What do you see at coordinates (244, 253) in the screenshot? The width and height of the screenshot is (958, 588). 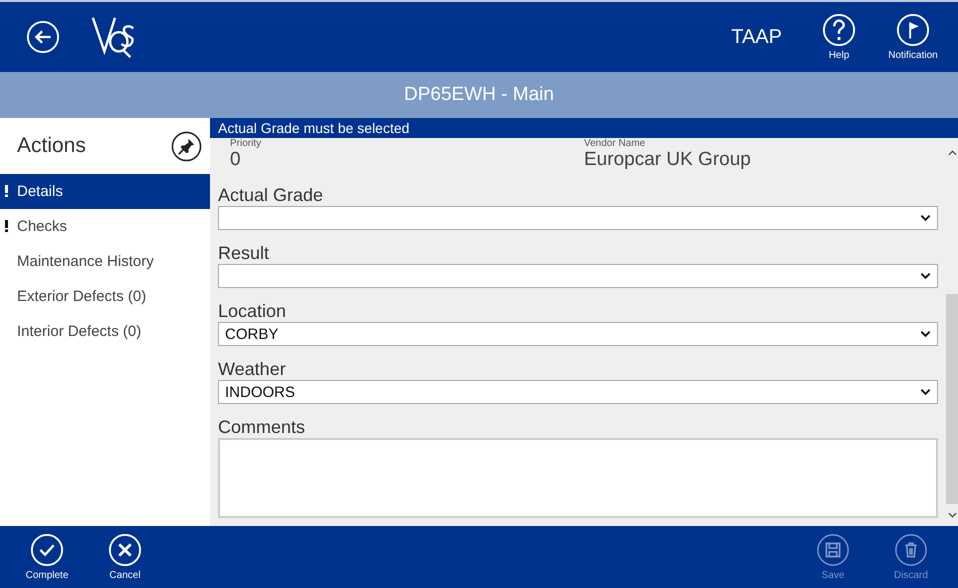 I see `field-label: Result` at bounding box center [244, 253].